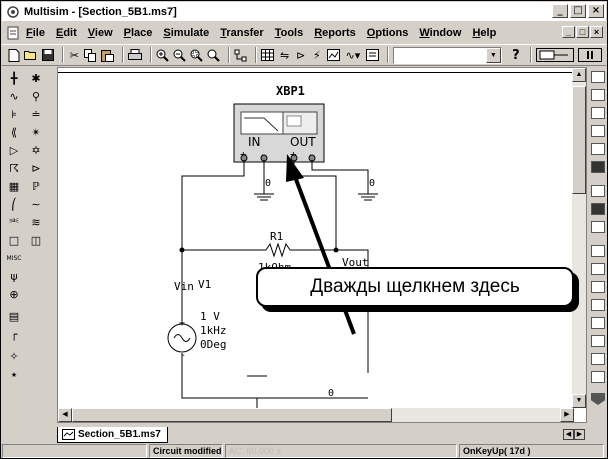 The image size is (608, 459). Describe the element at coordinates (598, 323) in the screenshot. I see `network-analyzer-icon` at that location.